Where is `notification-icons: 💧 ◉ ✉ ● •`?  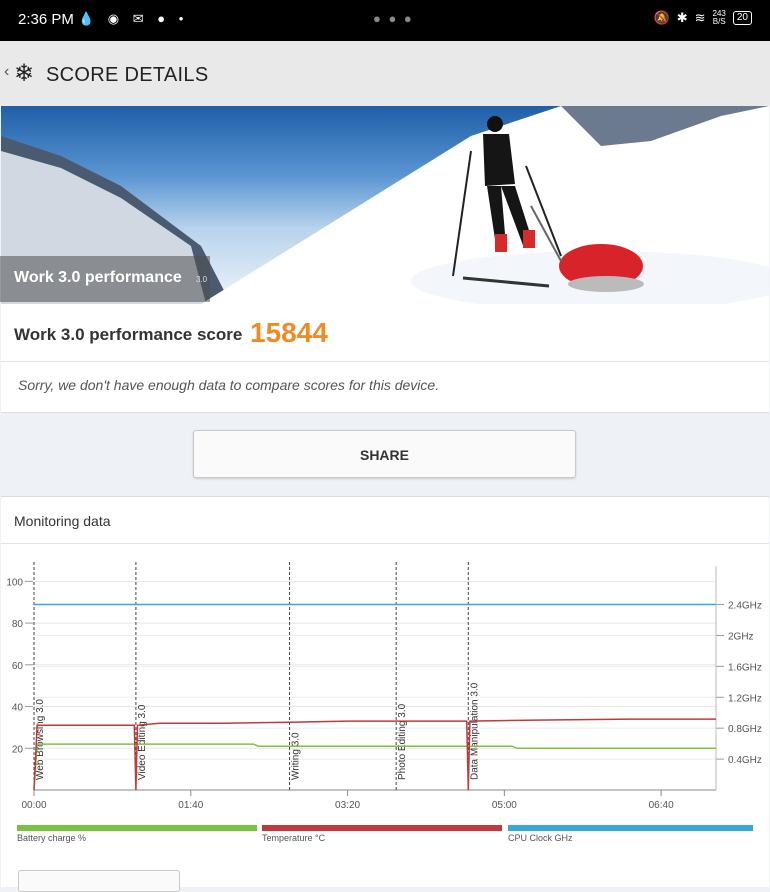 notification-icons: 💧 ◉ ✉ ● • is located at coordinates (133, 18).